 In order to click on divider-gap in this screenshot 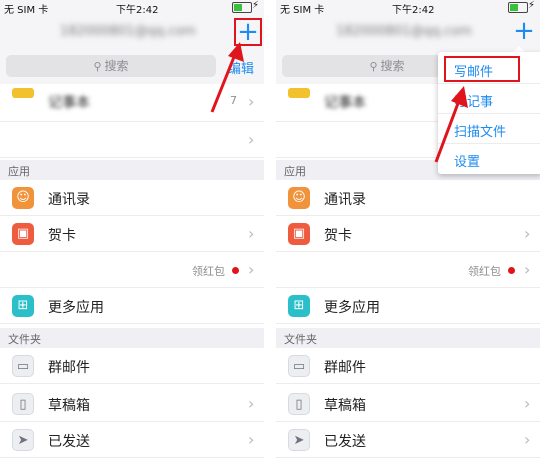, I will do `click(270, 232)`.